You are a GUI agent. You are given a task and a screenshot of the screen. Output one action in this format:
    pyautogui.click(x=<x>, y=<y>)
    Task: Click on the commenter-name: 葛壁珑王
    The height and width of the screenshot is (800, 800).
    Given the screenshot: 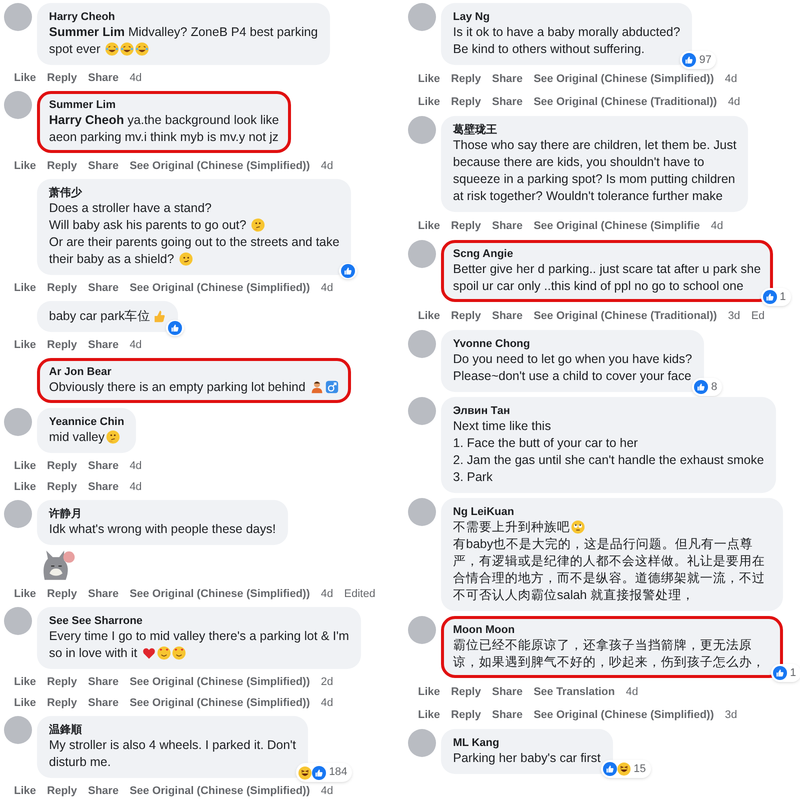 What is the action you would take?
    pyautogui.click(x=594, y=130)
    